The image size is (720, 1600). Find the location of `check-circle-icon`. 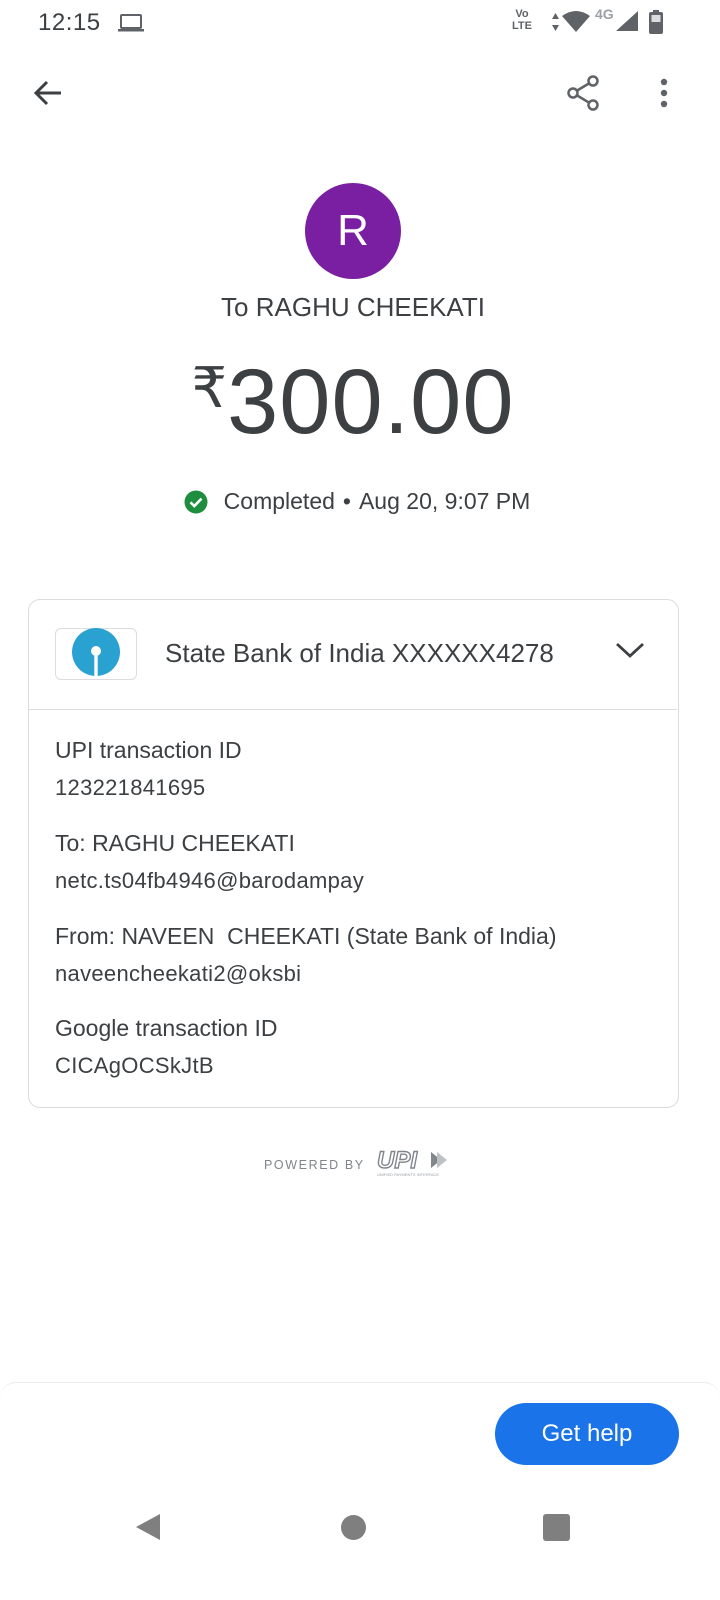

check-circle-icon is located at coordinates (196, 502).